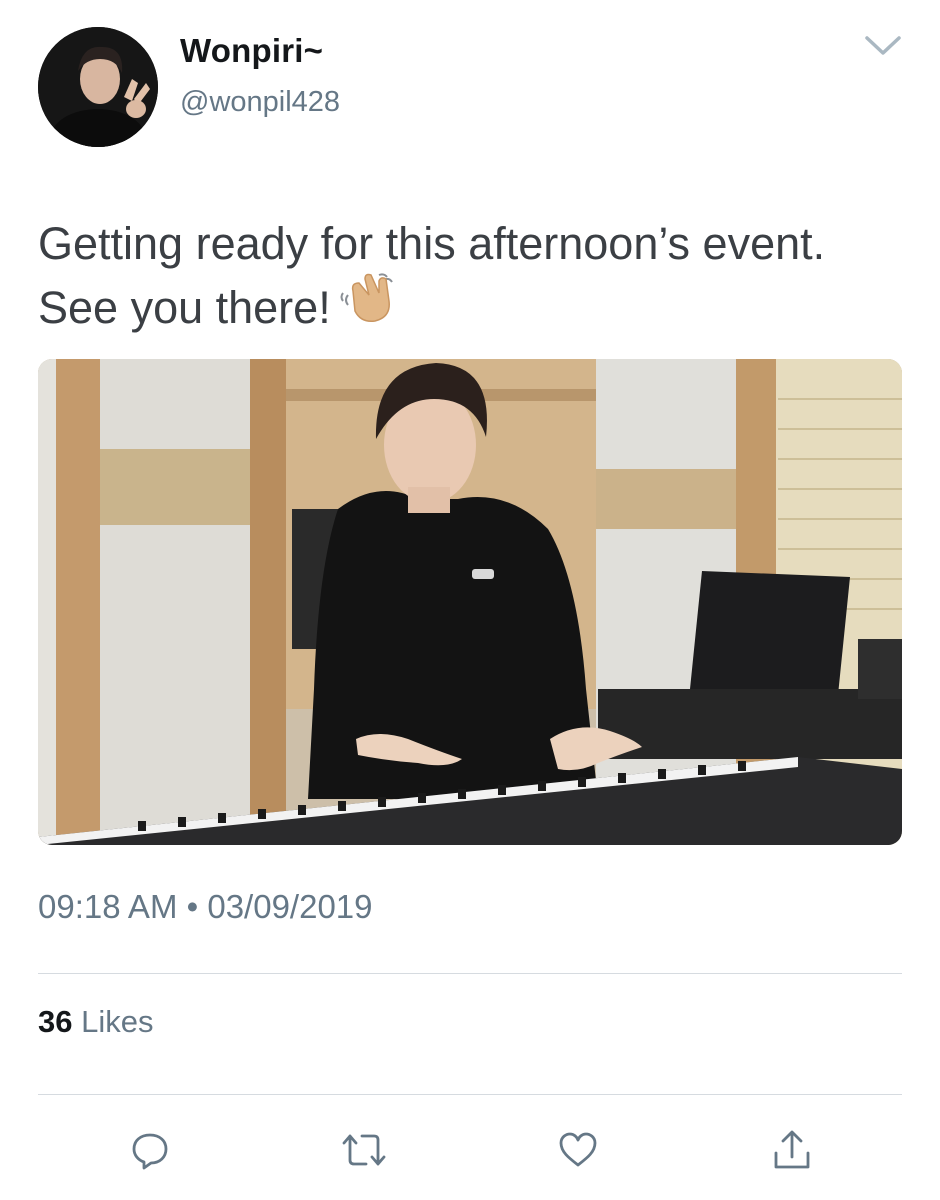 The width and height of the screenshot is (940, 1200). I want to click on likes-stat: 36 Likes, so click(95, 1022).